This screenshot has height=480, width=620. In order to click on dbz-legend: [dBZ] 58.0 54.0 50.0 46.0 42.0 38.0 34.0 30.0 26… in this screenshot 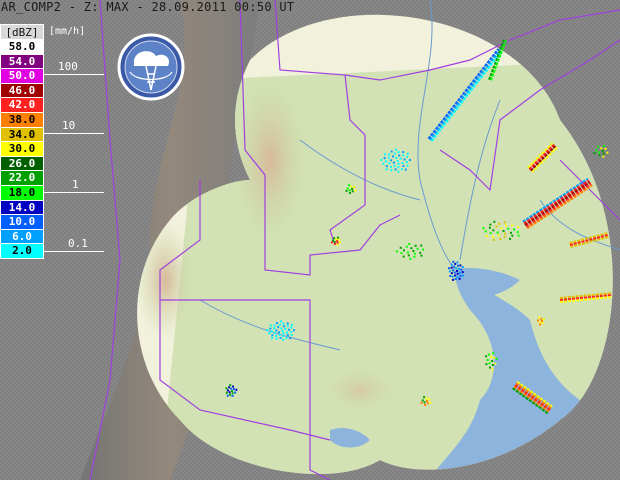, I will do `click(22, 141)`.